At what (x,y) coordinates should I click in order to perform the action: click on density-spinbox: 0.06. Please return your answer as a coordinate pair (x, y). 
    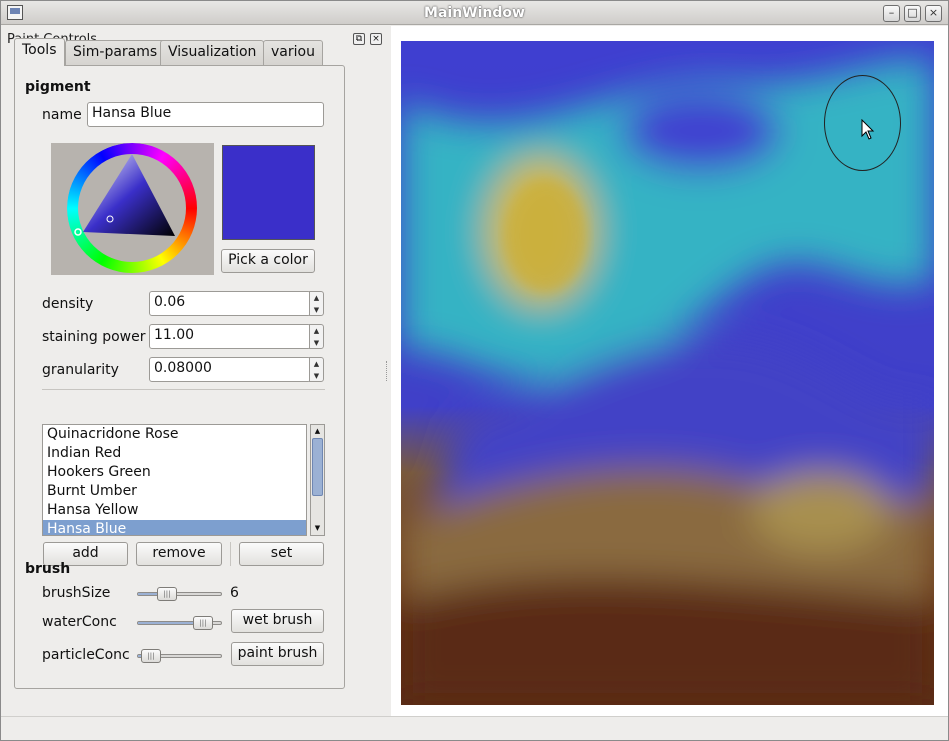
    Looking at the image, I should click on (230, 303).